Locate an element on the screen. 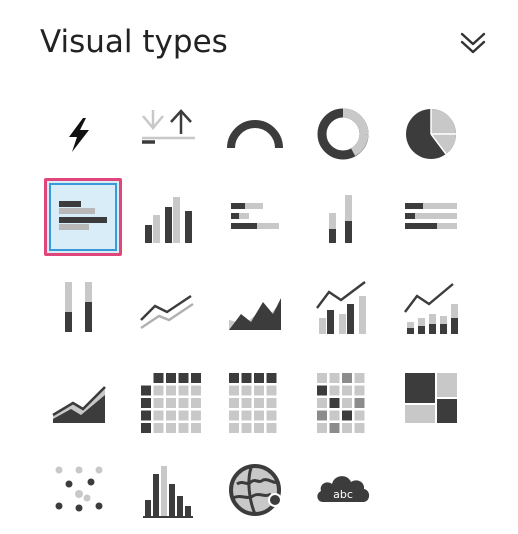 The image size is (518, 534). visual-type-word-cloud: abc is located at coordinates (343, 490).